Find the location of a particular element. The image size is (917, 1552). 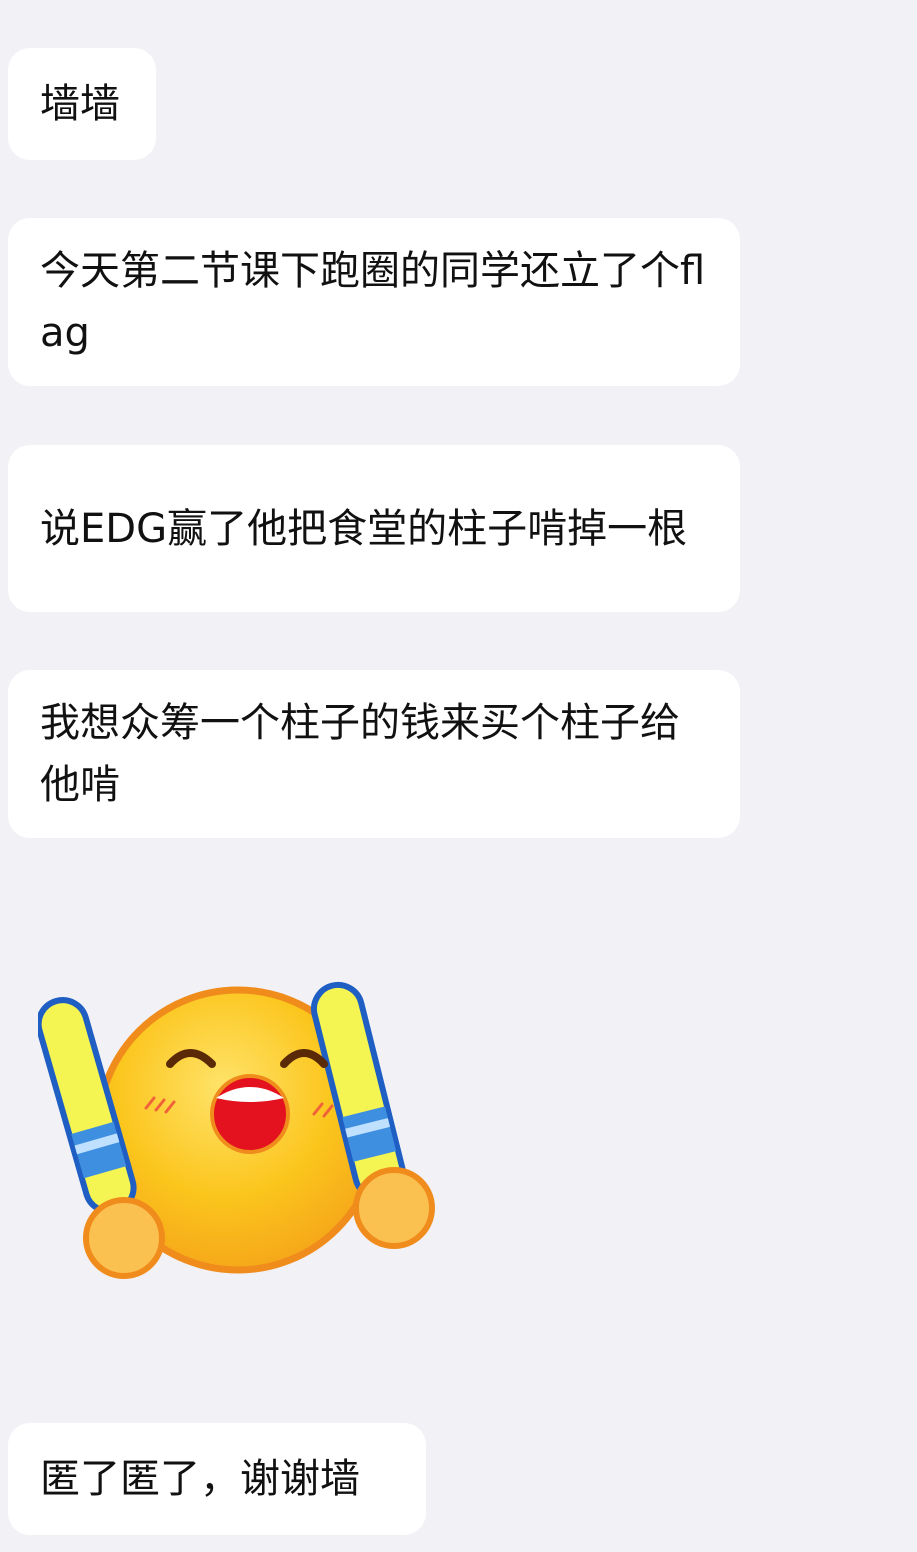

message-text: 匿了匿了，谢谢墙 is located at coordinates (200, 1479).